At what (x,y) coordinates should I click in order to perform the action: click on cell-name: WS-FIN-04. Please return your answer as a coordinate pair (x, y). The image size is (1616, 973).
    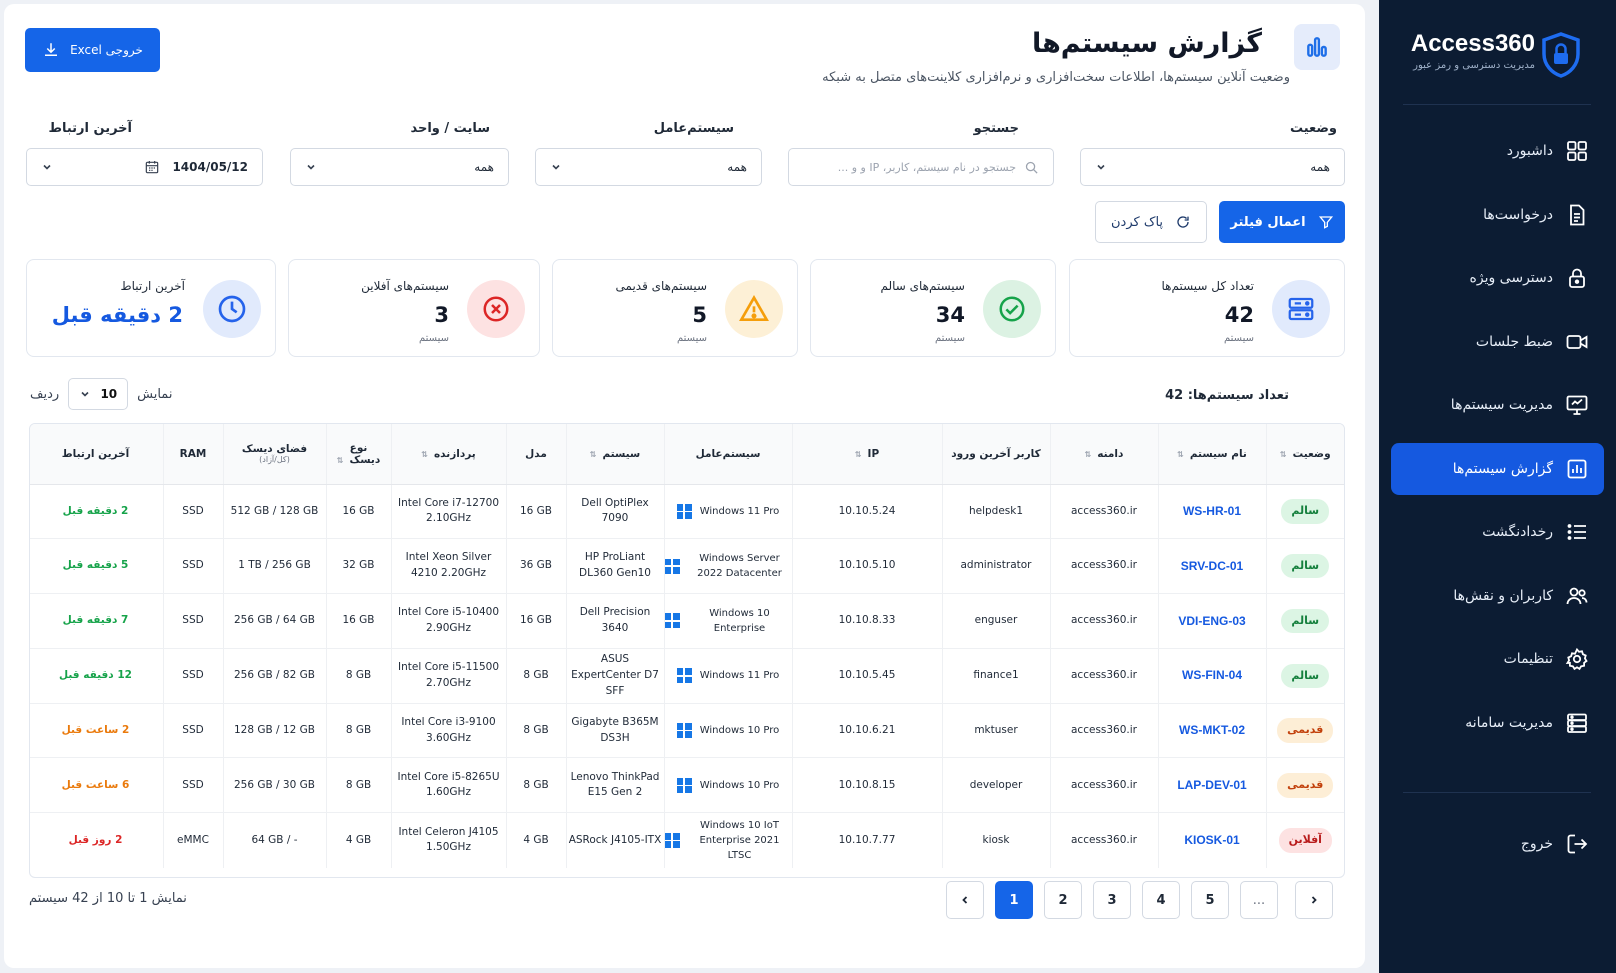
    Looking at the image, I should click on (1211, 676).